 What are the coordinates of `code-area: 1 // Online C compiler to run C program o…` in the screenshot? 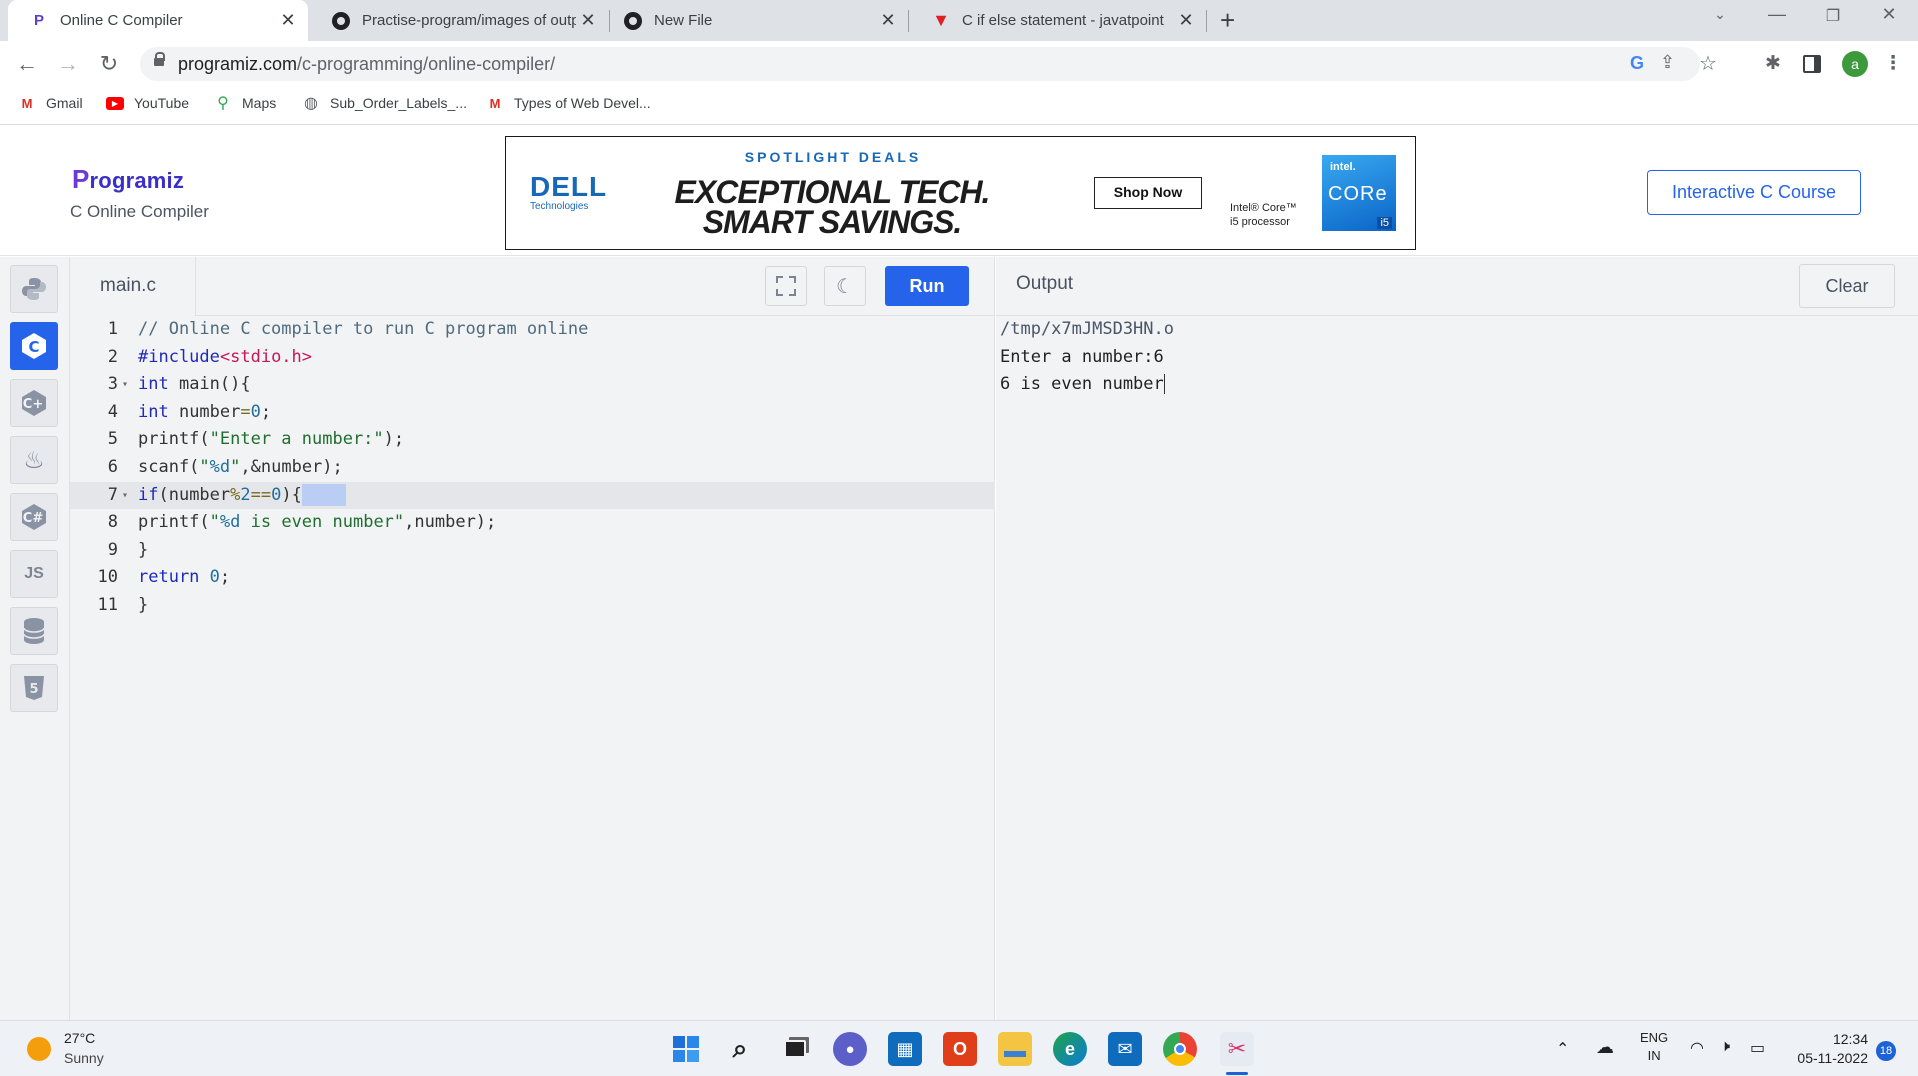 It's located at (532, 468).